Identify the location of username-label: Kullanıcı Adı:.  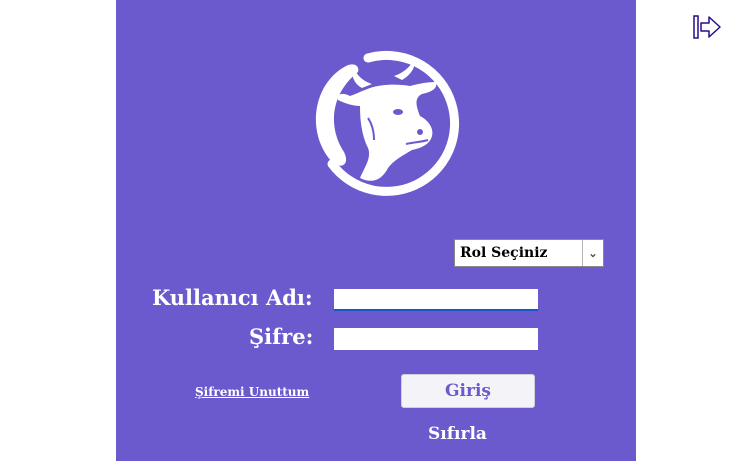
(232, 297).